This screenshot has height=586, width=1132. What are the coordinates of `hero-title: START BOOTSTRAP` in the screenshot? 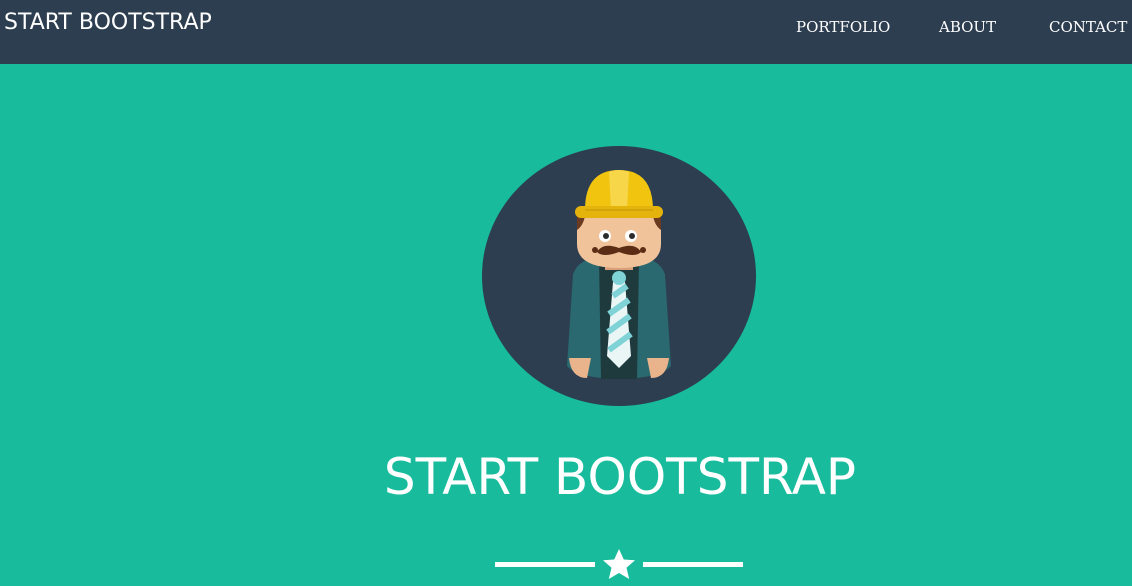 It's located at (620, 477).